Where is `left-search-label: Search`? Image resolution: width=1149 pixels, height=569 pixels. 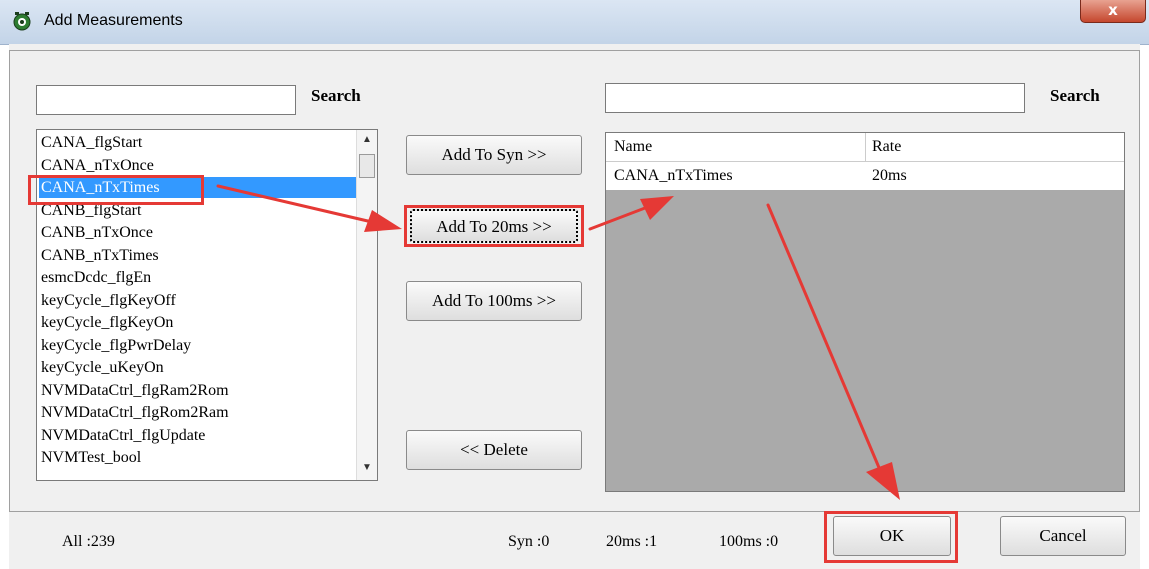
left-search-label: Search is located at coordinates (336, 95).